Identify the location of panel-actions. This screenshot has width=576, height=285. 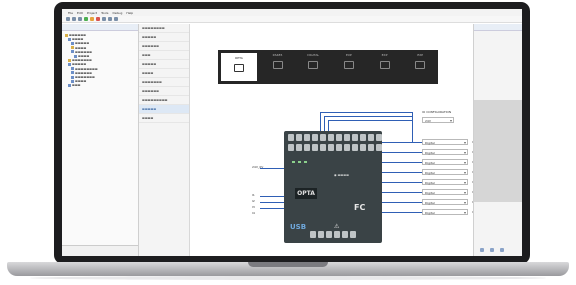
(498, 250).